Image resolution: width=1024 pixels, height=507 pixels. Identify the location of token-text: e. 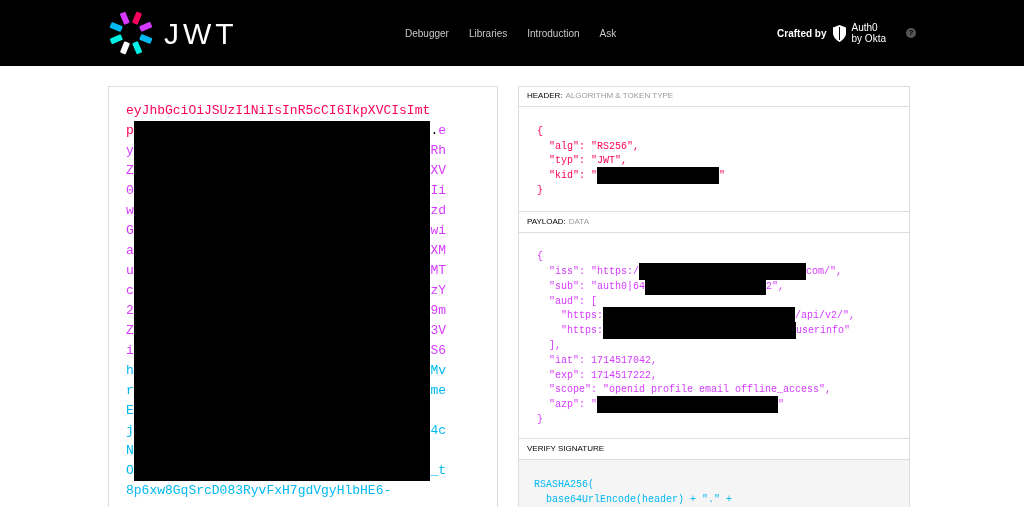
(442, 131).